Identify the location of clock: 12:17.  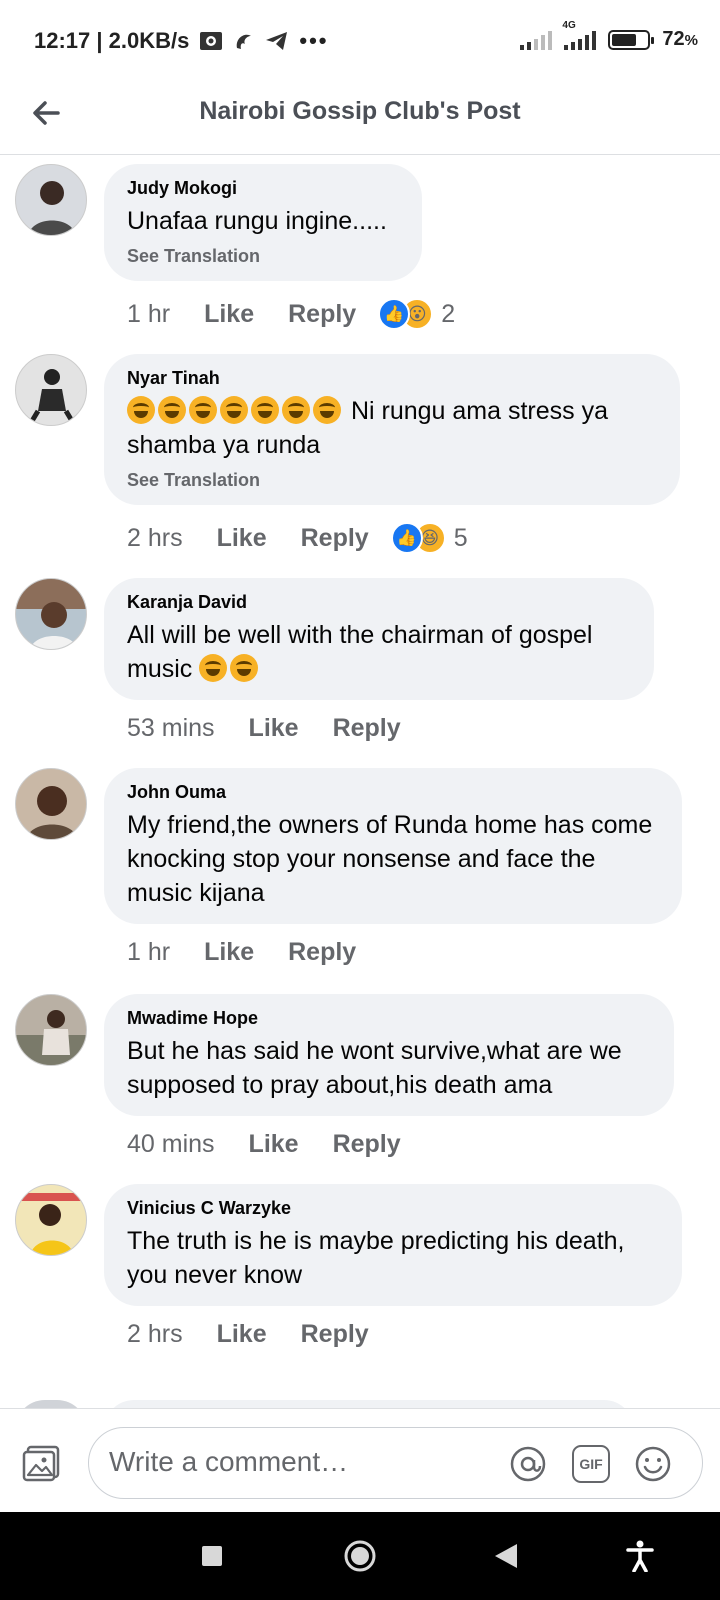
(62, 40).